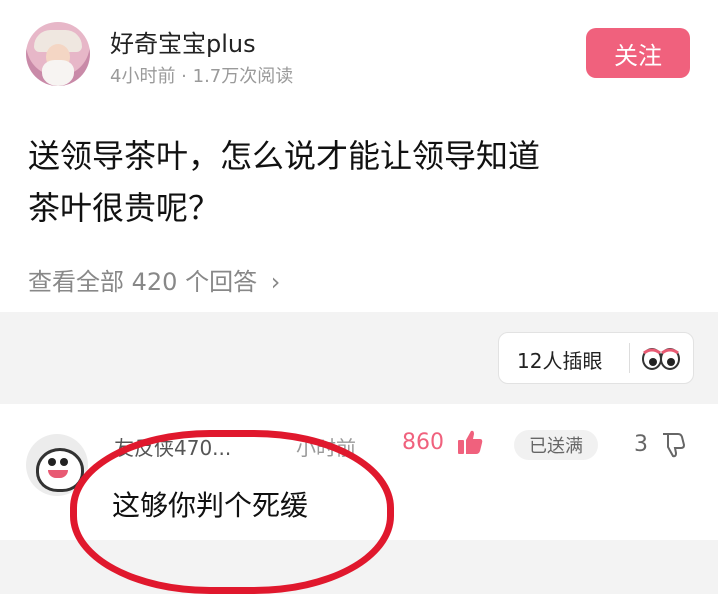 The height and width of the screenshot is (594, 718). I want to click on poke-label: 12人插眼, so click(560, 361).